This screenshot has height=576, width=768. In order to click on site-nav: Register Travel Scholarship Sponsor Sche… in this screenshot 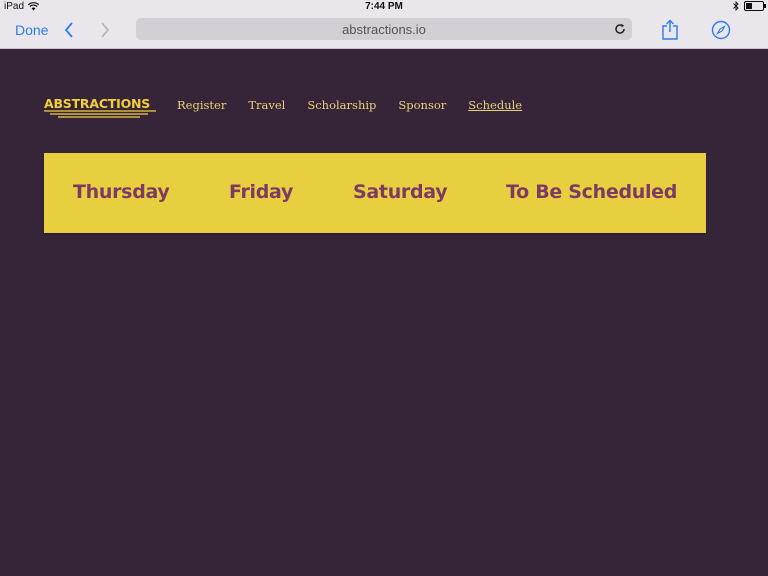, I will do `click(360, 105)`.